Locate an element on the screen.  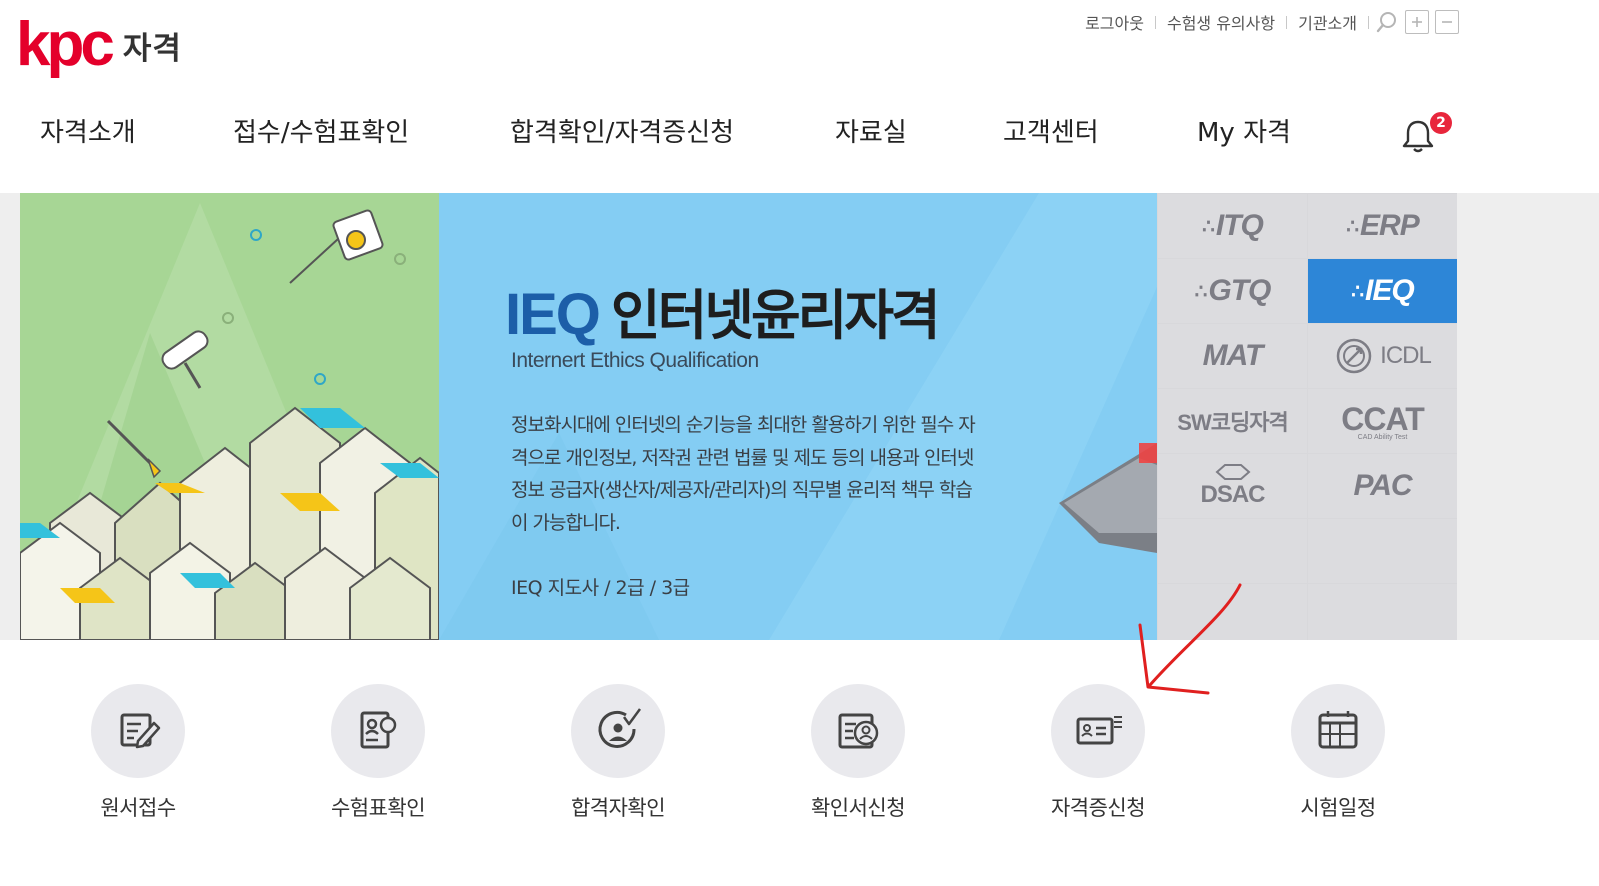
quick-label: 시험일정 is located at coordinates (1338, 808).